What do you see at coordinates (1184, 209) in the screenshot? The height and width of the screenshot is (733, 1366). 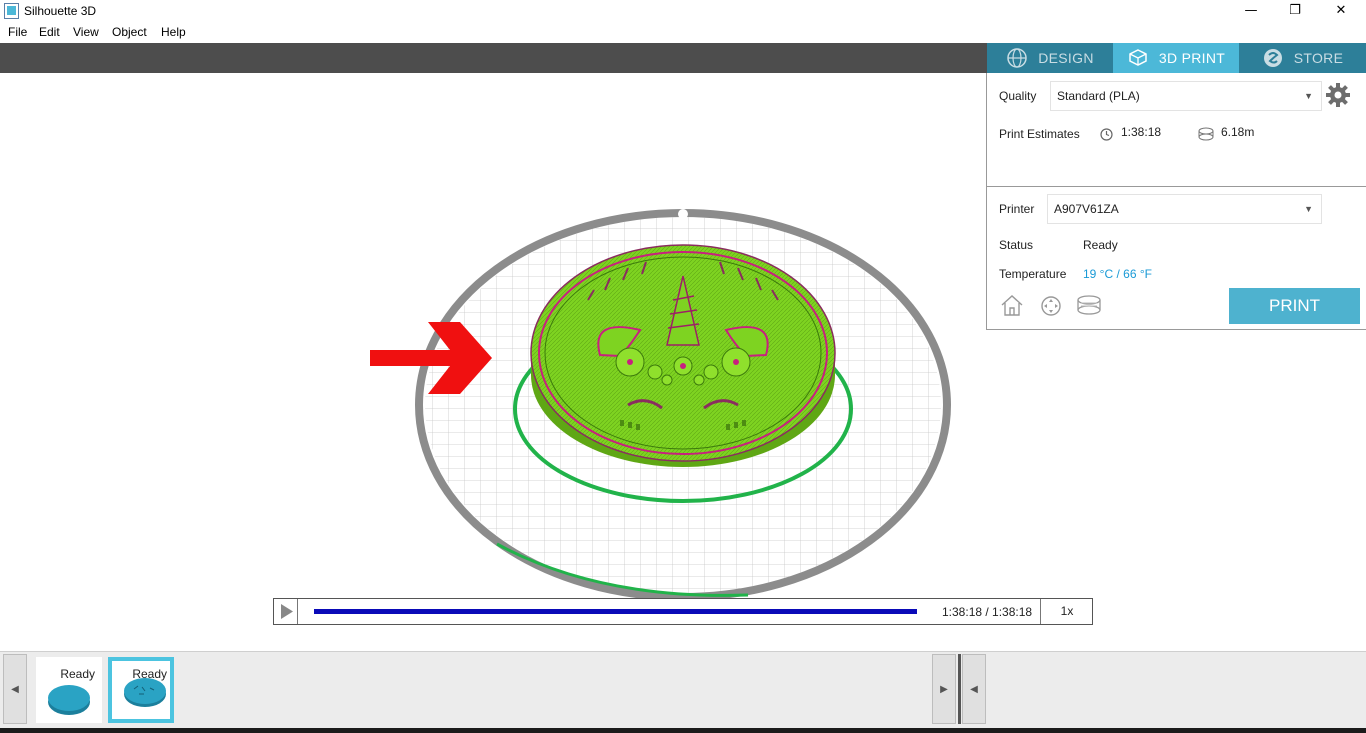 I see `printer-select: A907V61ZA ▼` at bounding box center [1184, 209].